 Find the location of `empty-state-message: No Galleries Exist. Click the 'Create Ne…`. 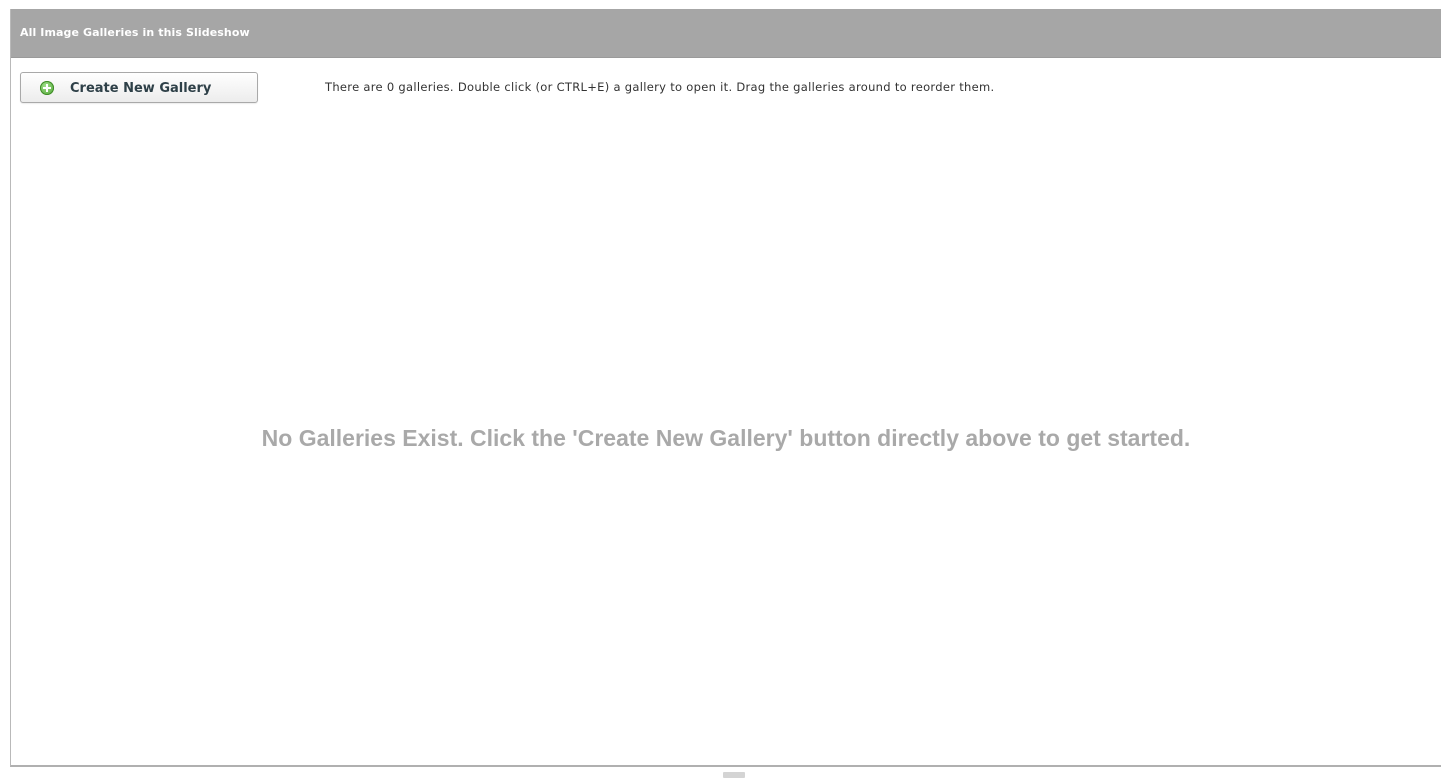

empty-state-message: No Galleries Exist. Click the 'Create Ne… is located at coordinates (726, 438).